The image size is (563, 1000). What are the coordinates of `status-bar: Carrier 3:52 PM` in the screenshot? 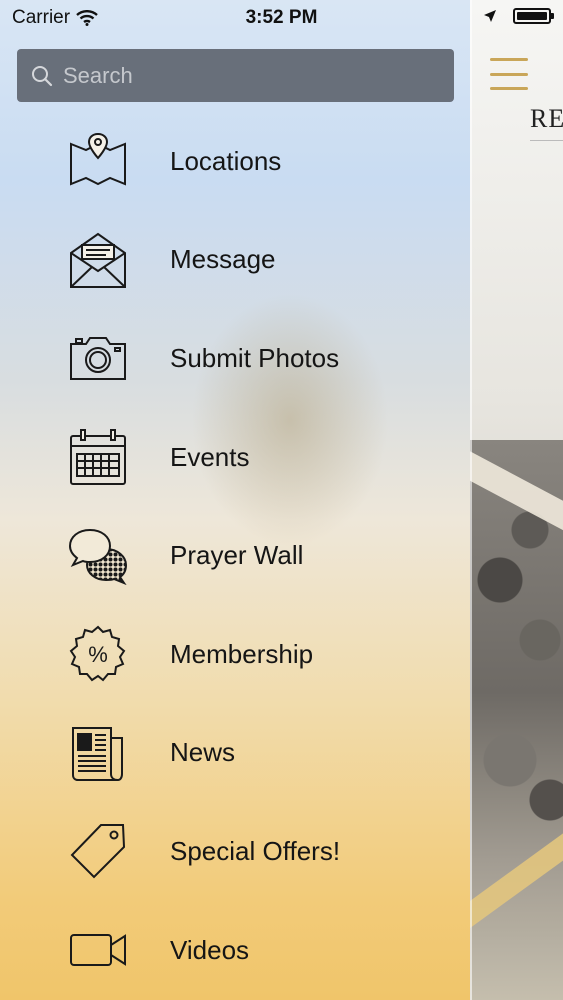 It's located at (281, 18).